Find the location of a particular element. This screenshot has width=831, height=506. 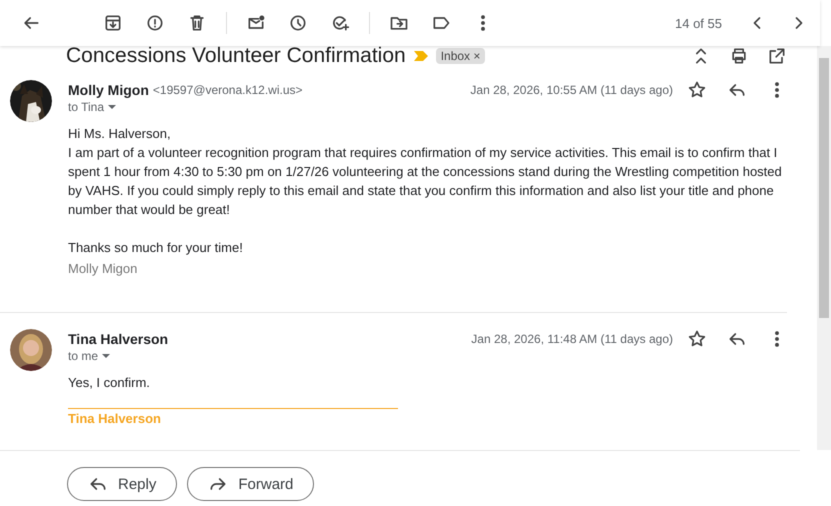

message-date: Jan 28, 2026, 10:55 AM (11 days ago) is located at coordinates (571, 90).